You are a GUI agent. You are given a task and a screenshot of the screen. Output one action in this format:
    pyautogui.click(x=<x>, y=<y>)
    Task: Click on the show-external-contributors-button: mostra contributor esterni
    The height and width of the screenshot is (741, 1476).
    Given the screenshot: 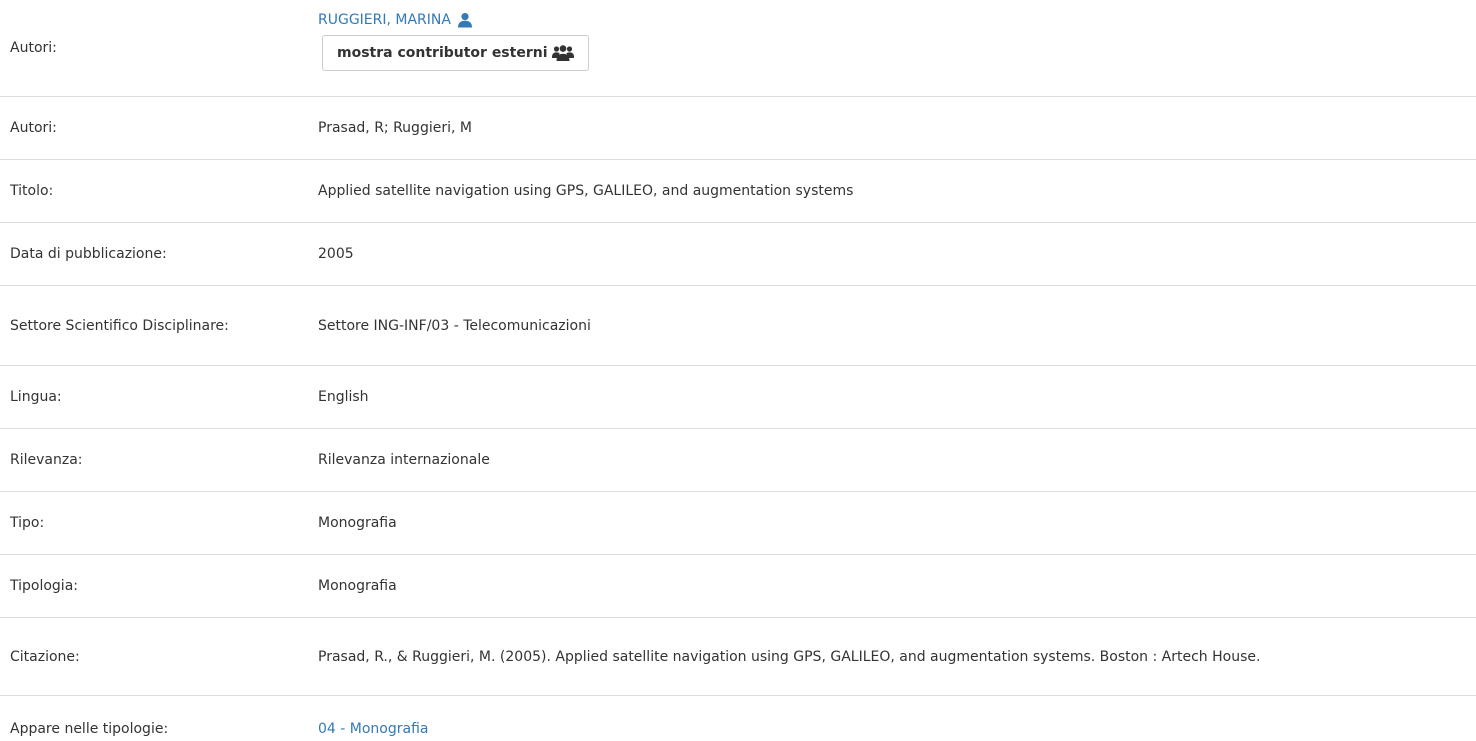 What is the action you would take?
    pyautogui.click(x=455, y=53)
    